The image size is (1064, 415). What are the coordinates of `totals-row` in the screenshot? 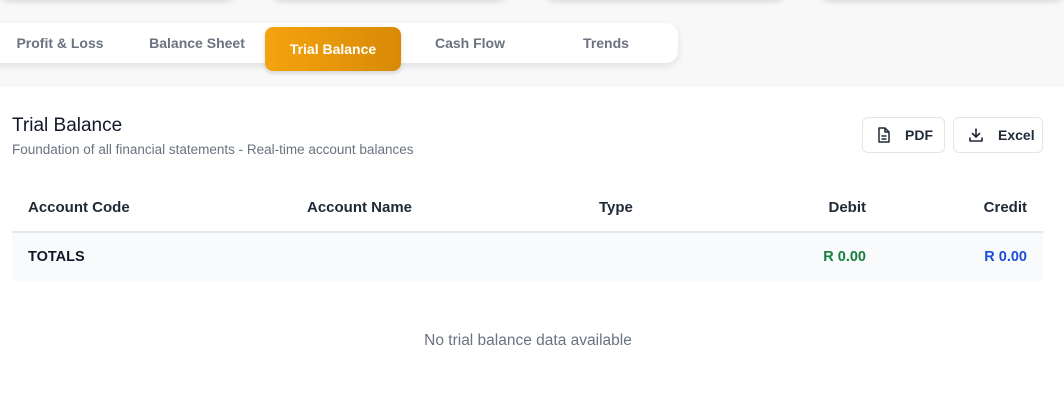 It's located at (527, 257).